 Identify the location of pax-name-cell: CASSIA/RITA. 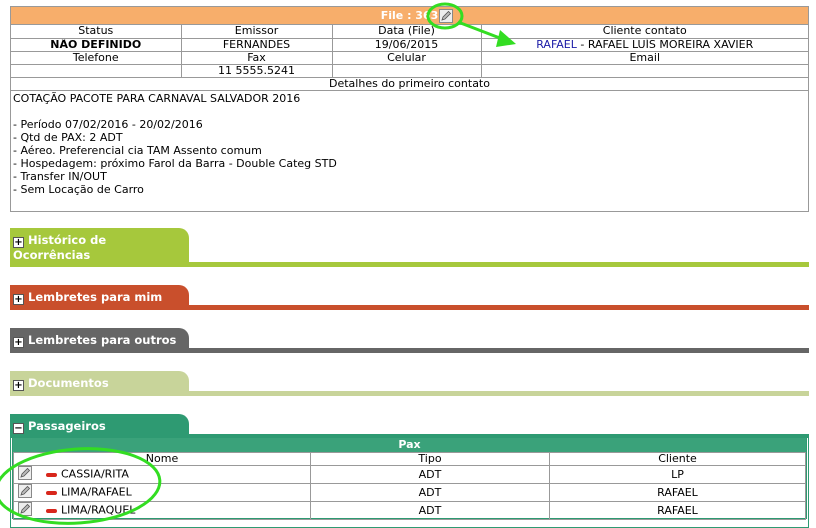
(162, 474).